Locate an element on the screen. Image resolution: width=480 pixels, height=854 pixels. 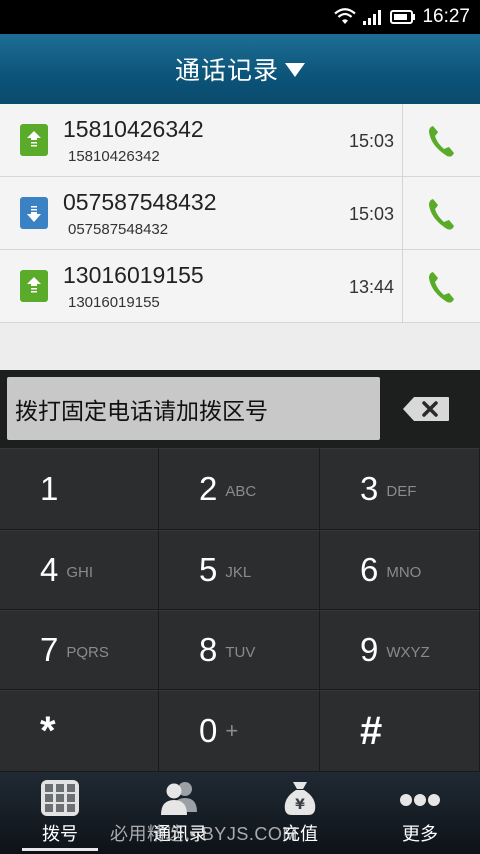
bottom-tab-bar: 拨号 通讯录 ¥ 充值 更多 is located at coordinates (240, 813).